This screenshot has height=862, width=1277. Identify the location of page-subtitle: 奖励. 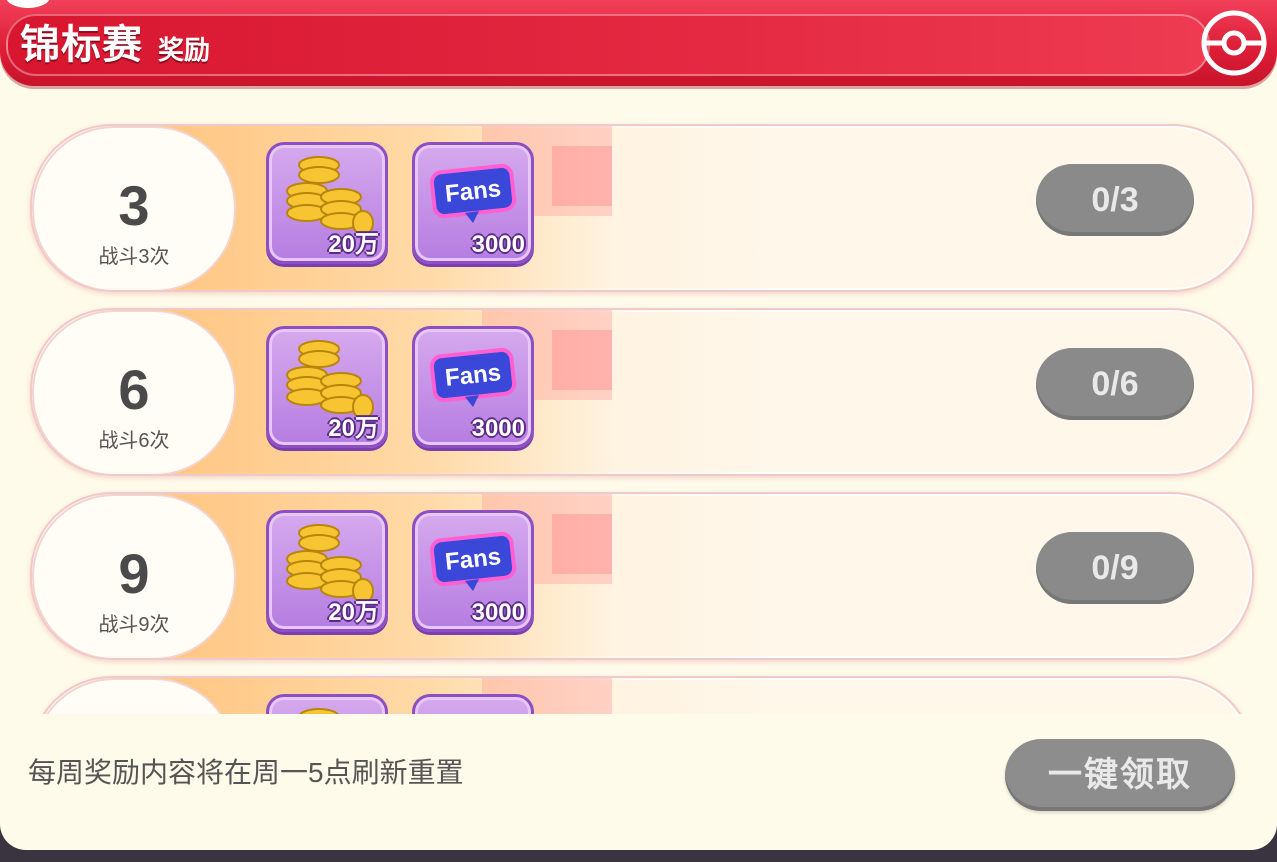
(184, 50).